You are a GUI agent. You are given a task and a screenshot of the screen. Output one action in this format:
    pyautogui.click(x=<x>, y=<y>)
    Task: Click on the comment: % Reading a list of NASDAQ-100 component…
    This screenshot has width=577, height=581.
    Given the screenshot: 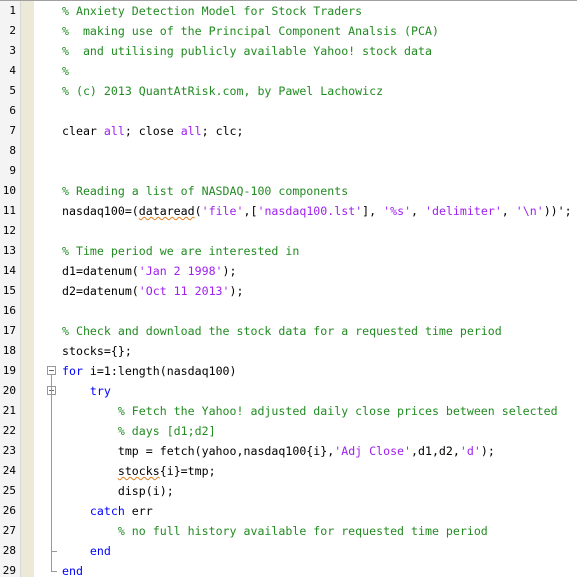 What is the action you would take?
    pyautogui.click(x=205, y=191)
    